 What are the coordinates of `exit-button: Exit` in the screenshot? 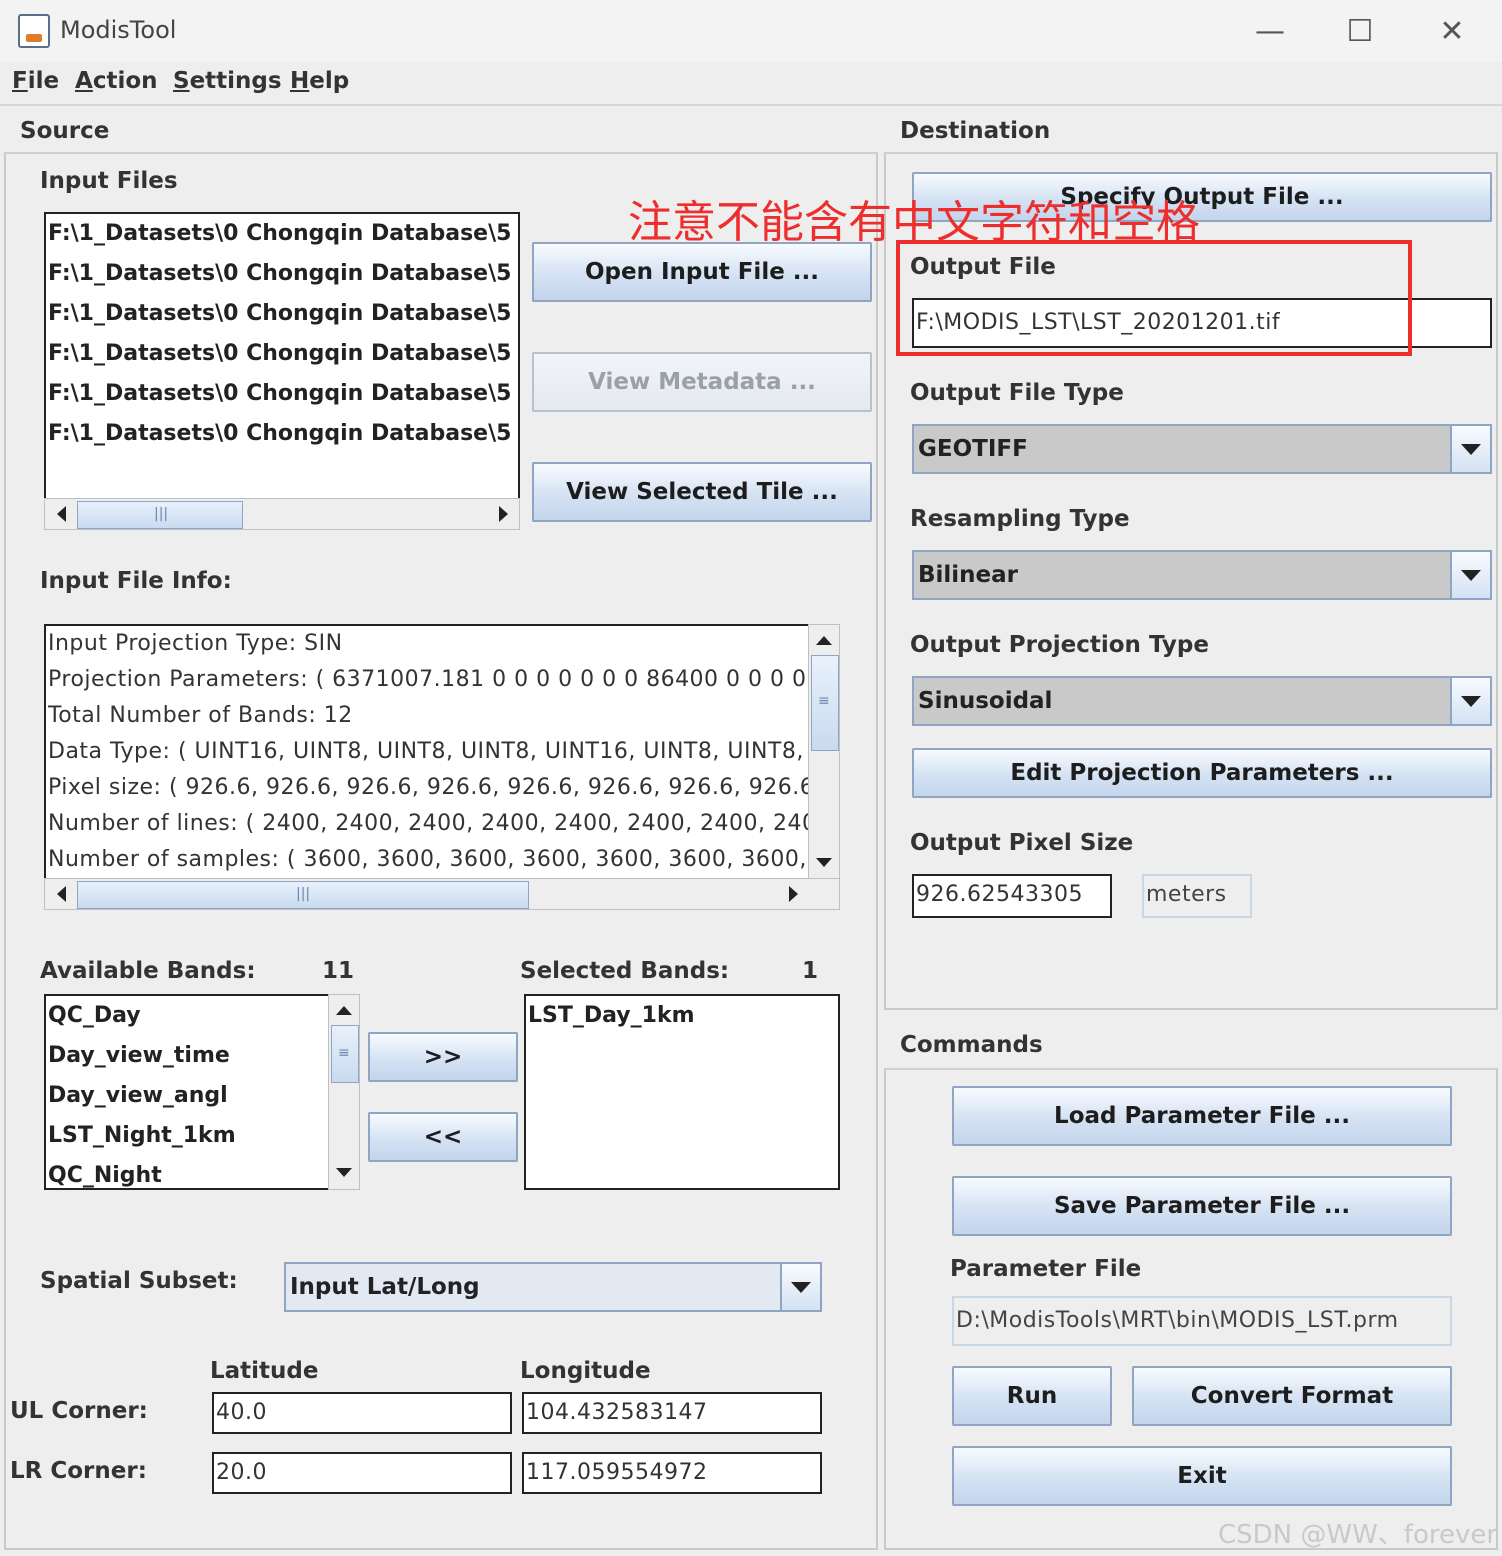 It's located at (1202, 1476).